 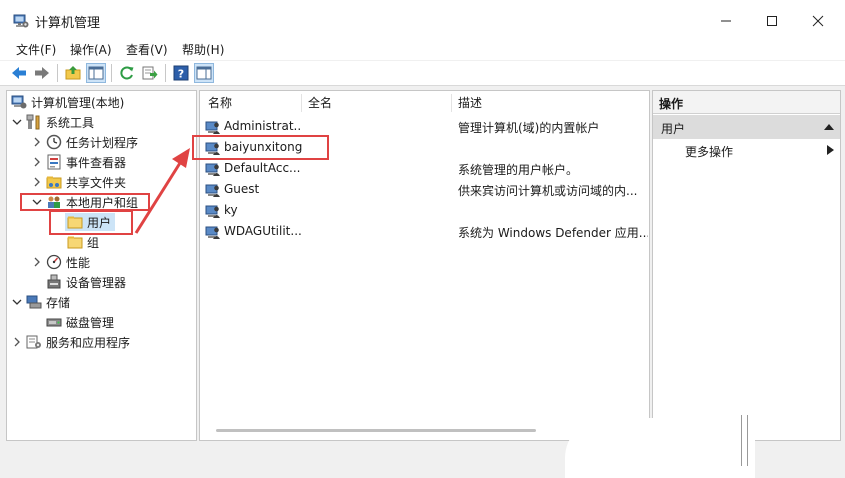 I want to click on white-overlay-shape, so click(x=660, y=448).